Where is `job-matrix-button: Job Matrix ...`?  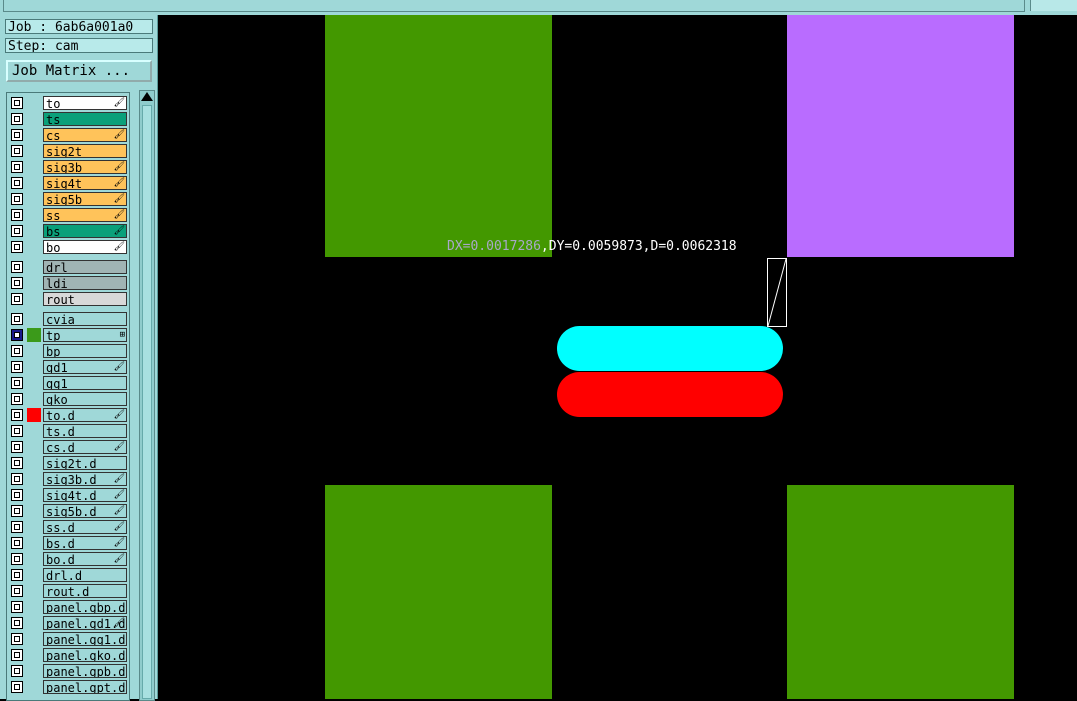
job-matrix-button: Job Matrix ... is located at coordinates (79, 71).